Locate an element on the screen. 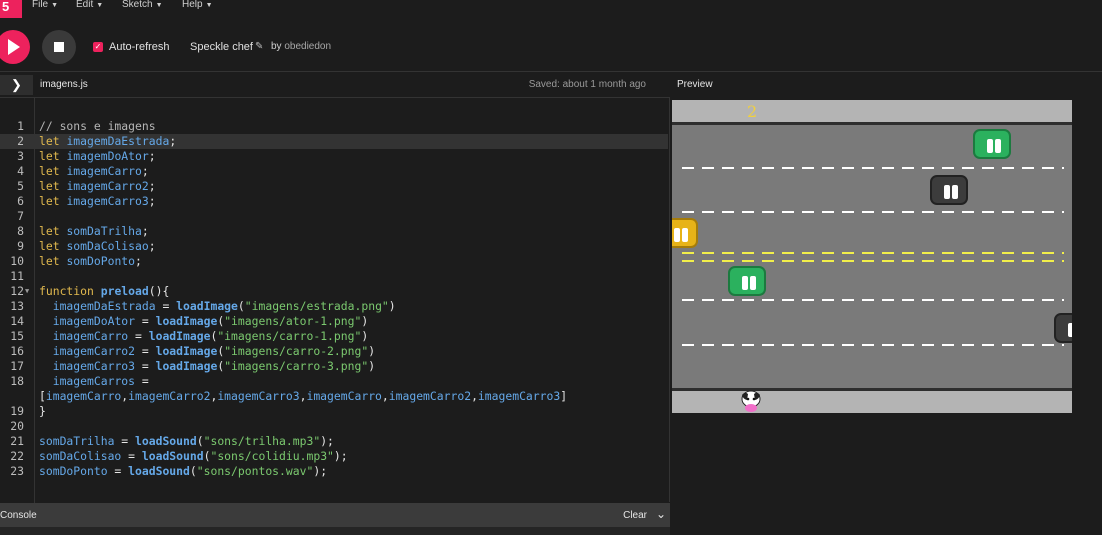 Image resolution: width=1102 pixels, height=535 pixels. code-text: function preload(){ is located at coordinates (104, 291).